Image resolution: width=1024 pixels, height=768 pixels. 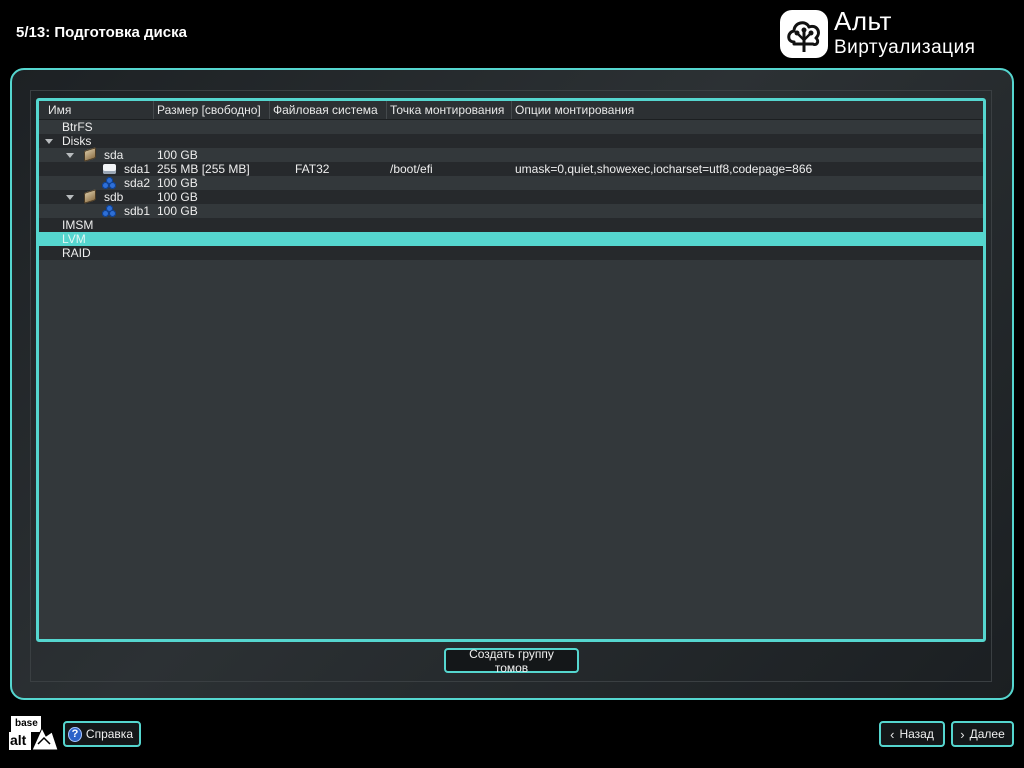 I want to click on row-filesystem: FAT32, so click(x=312, y=169).